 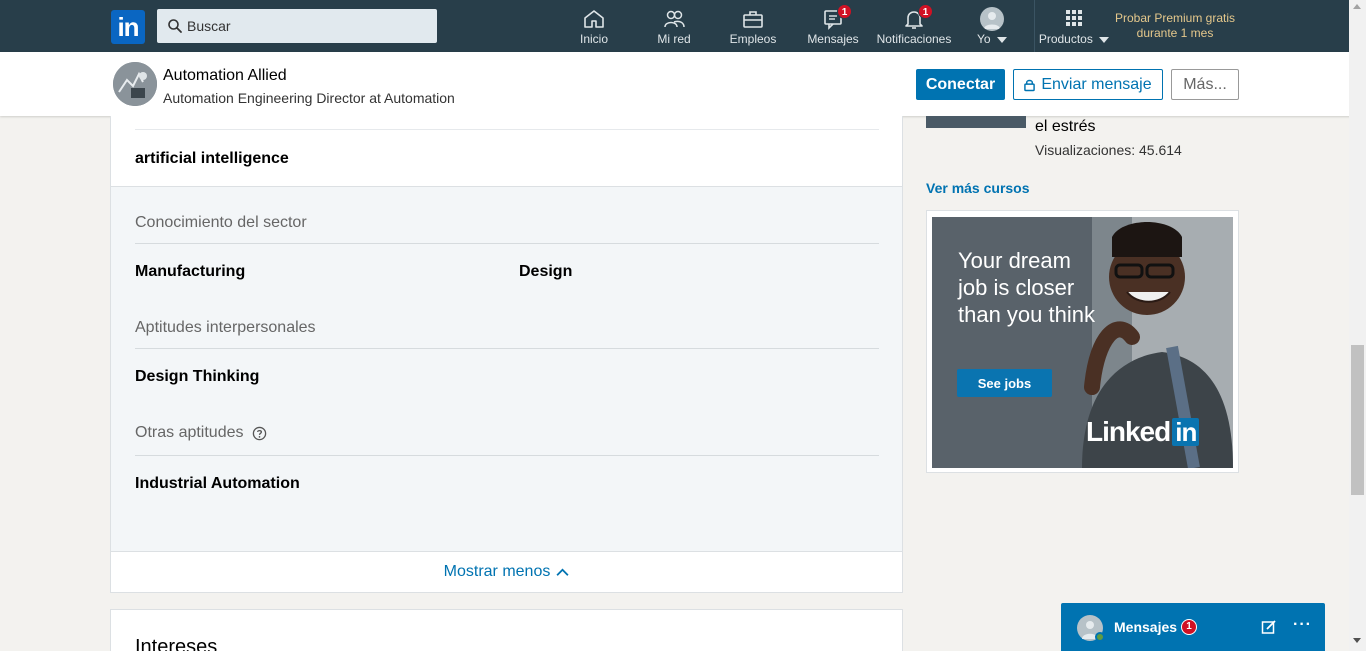 What do you see at coordinates (1096, 84) in the screenshot?
I see `send-message-label: Enviar mensaje` at bounding box center [1096, 84].